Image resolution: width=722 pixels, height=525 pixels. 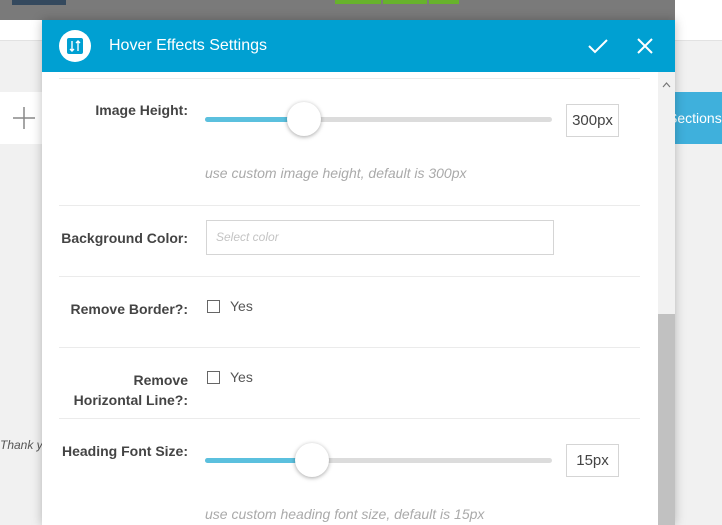 What do you see at coordinates (378, 119) in the screenshot?
I see `image-height-slider` at bounding box center [378, 119].